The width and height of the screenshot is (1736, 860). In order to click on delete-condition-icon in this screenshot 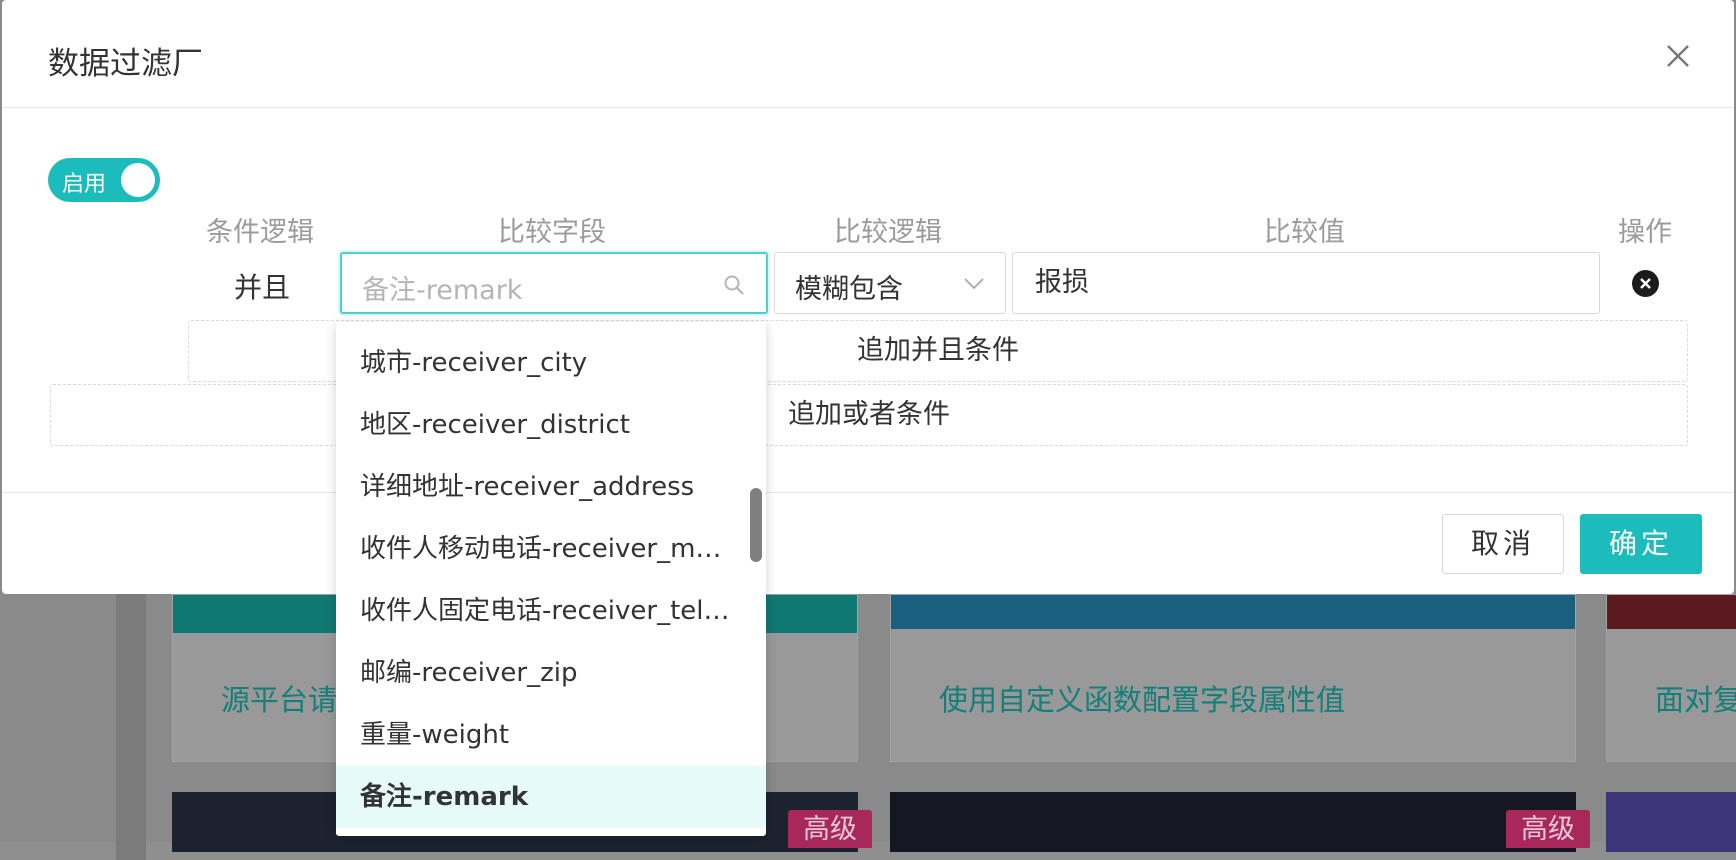, I will do `click(1645, 283)`.